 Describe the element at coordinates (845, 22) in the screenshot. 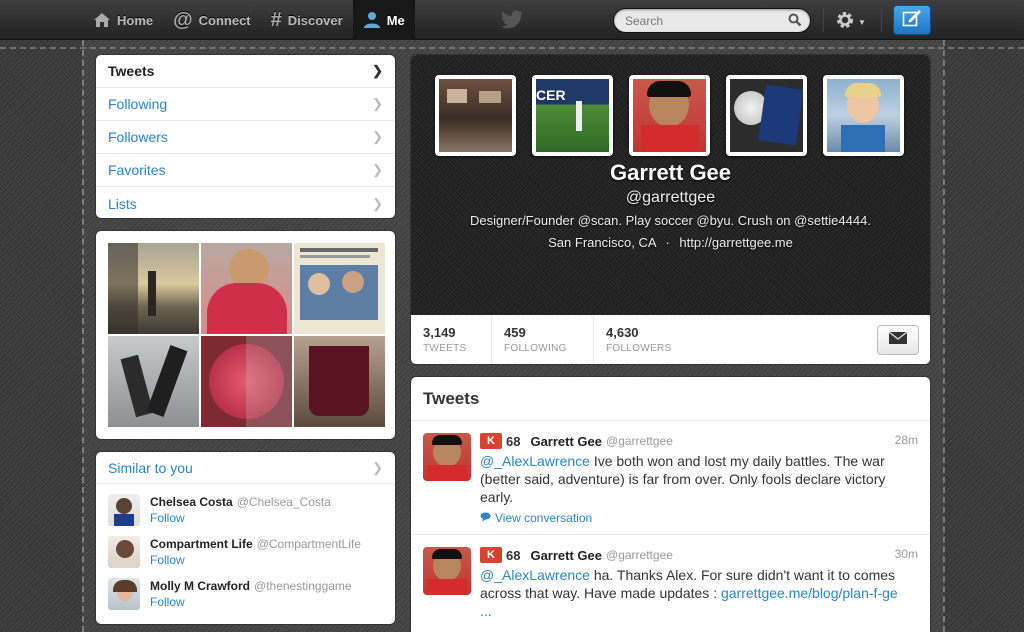

I see `gear-icon` at that location.